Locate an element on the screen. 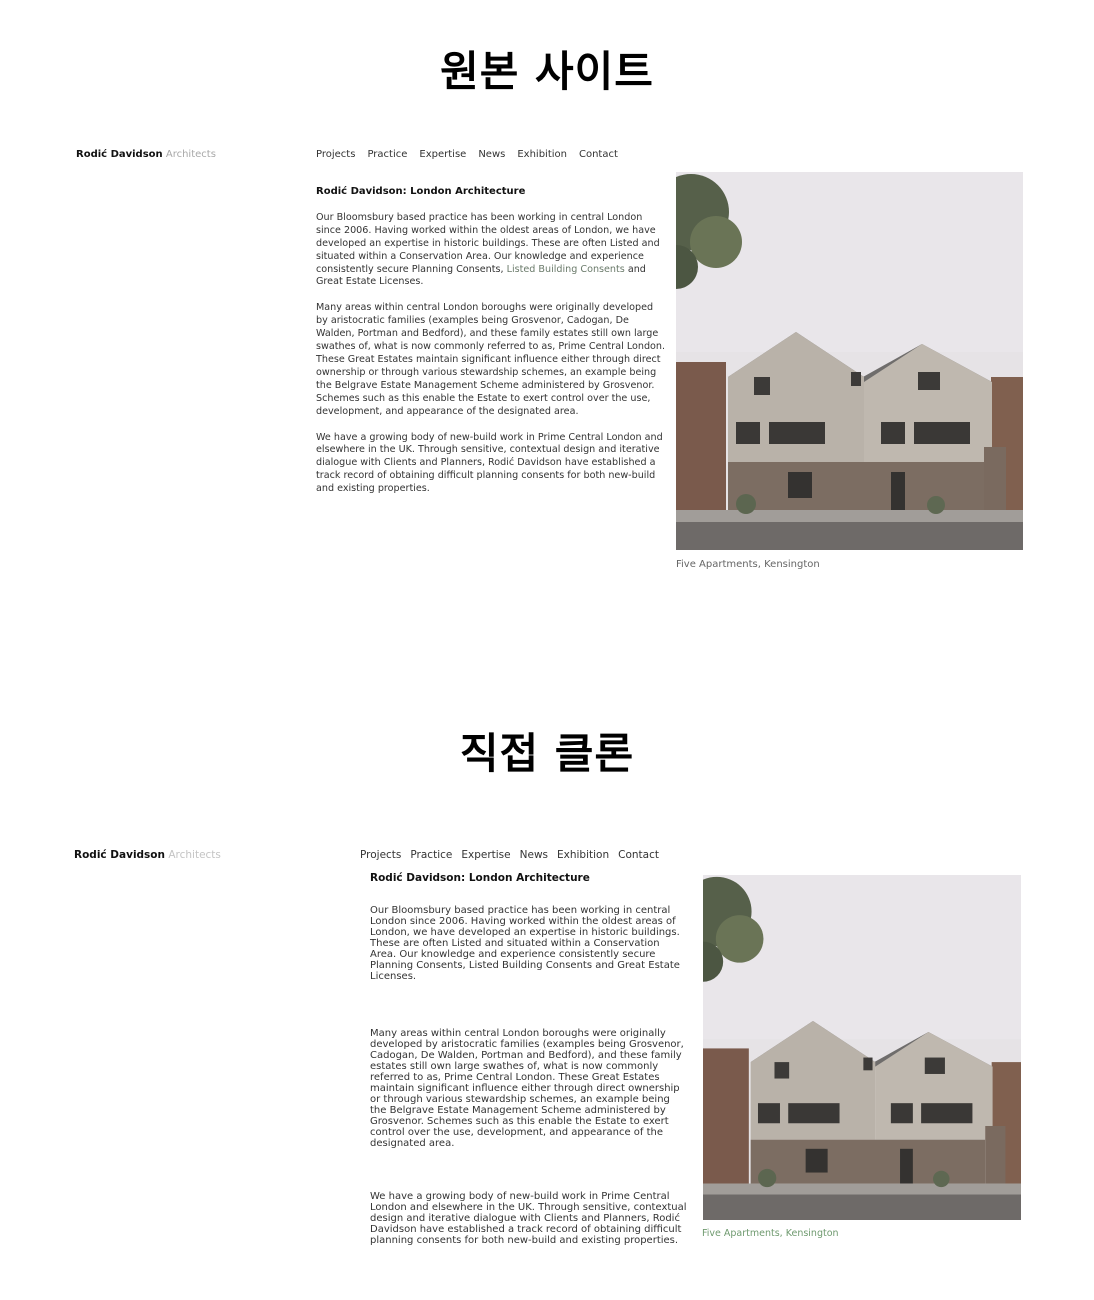  listed-building-consents-link: Listed Building Consents is located at coordinates (566, 269).